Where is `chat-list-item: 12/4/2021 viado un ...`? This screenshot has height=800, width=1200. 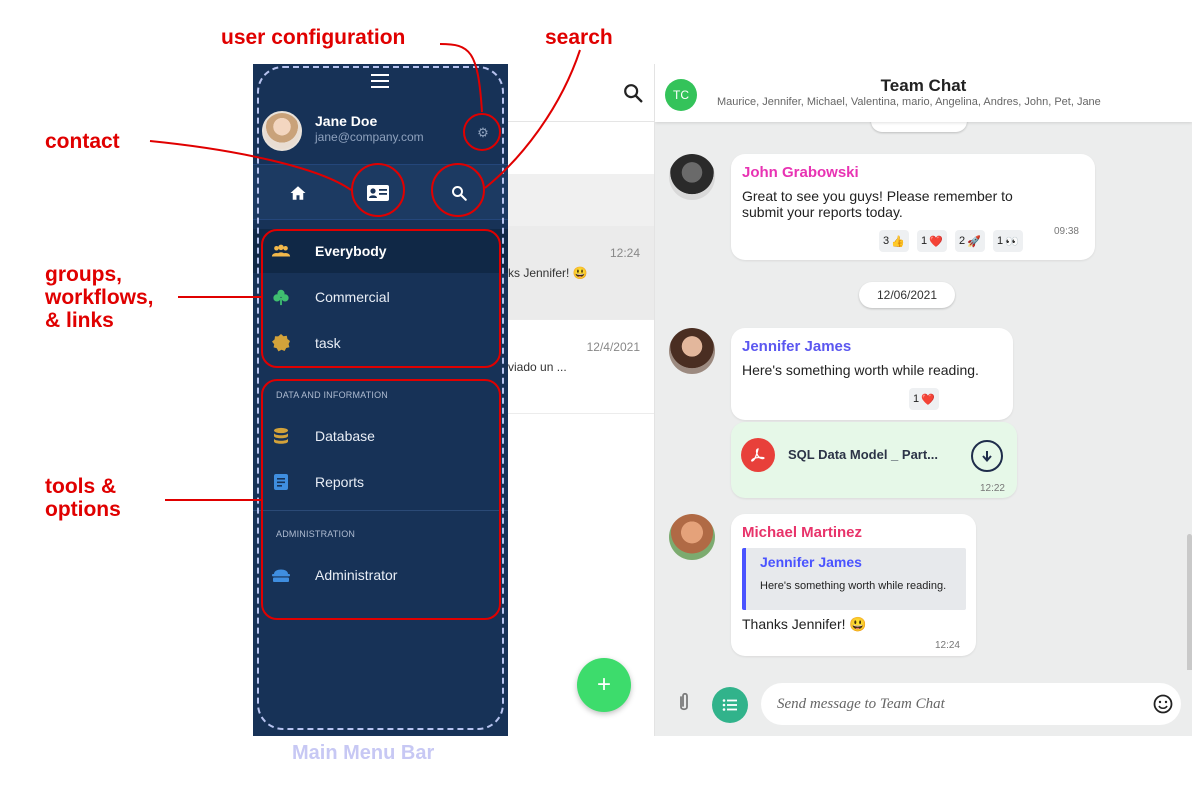 chat-list-item: 12/4/2021 viado un ... is located at coordinates (581, 367).